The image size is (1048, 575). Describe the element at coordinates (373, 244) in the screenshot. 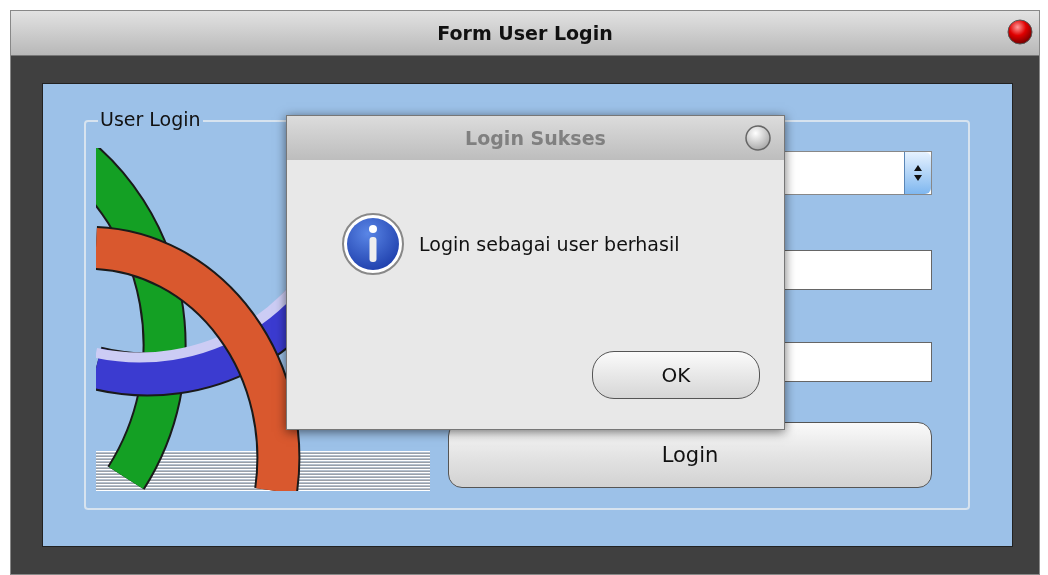

I see `info-icon` at that location.